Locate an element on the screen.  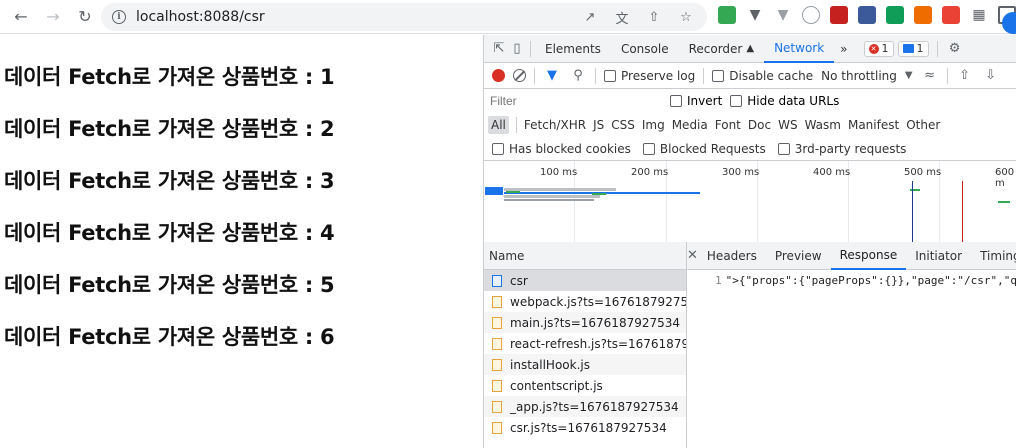
profile-avatar is located at coordinates (1009, 23).